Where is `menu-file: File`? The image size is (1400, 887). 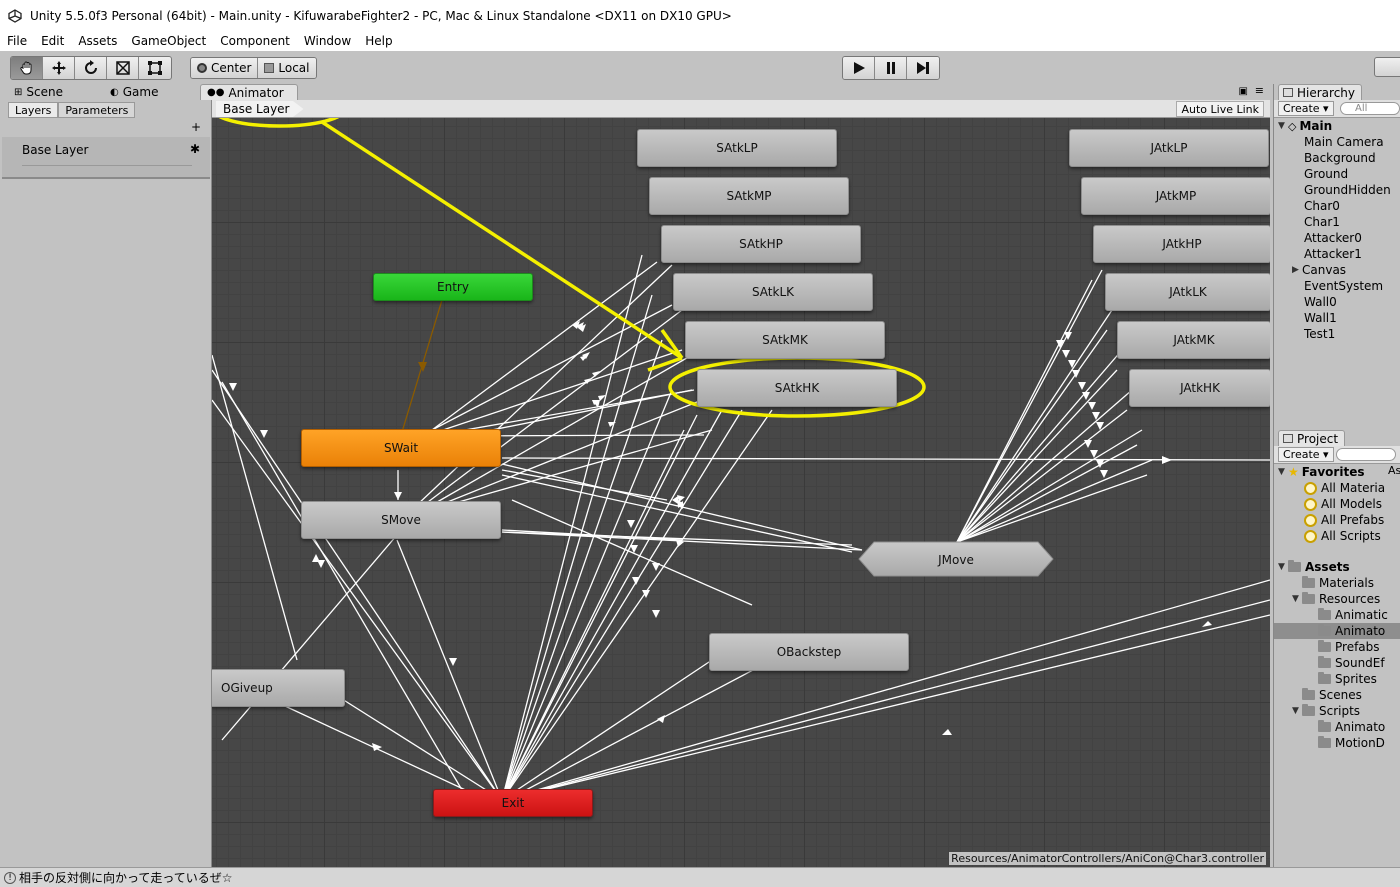
menu-file: File is located at coordinates (17, 41).